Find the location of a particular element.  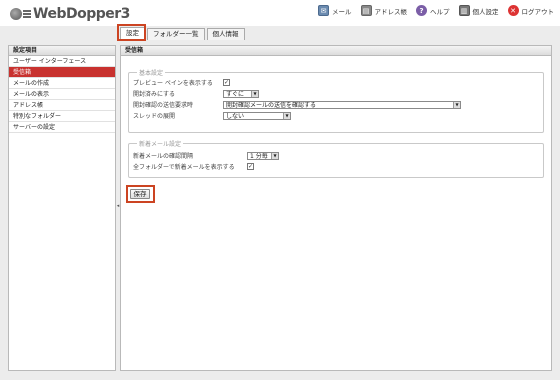

check-interval-row: 新着メールの確認間隔 is located at coordinates (163, 155).